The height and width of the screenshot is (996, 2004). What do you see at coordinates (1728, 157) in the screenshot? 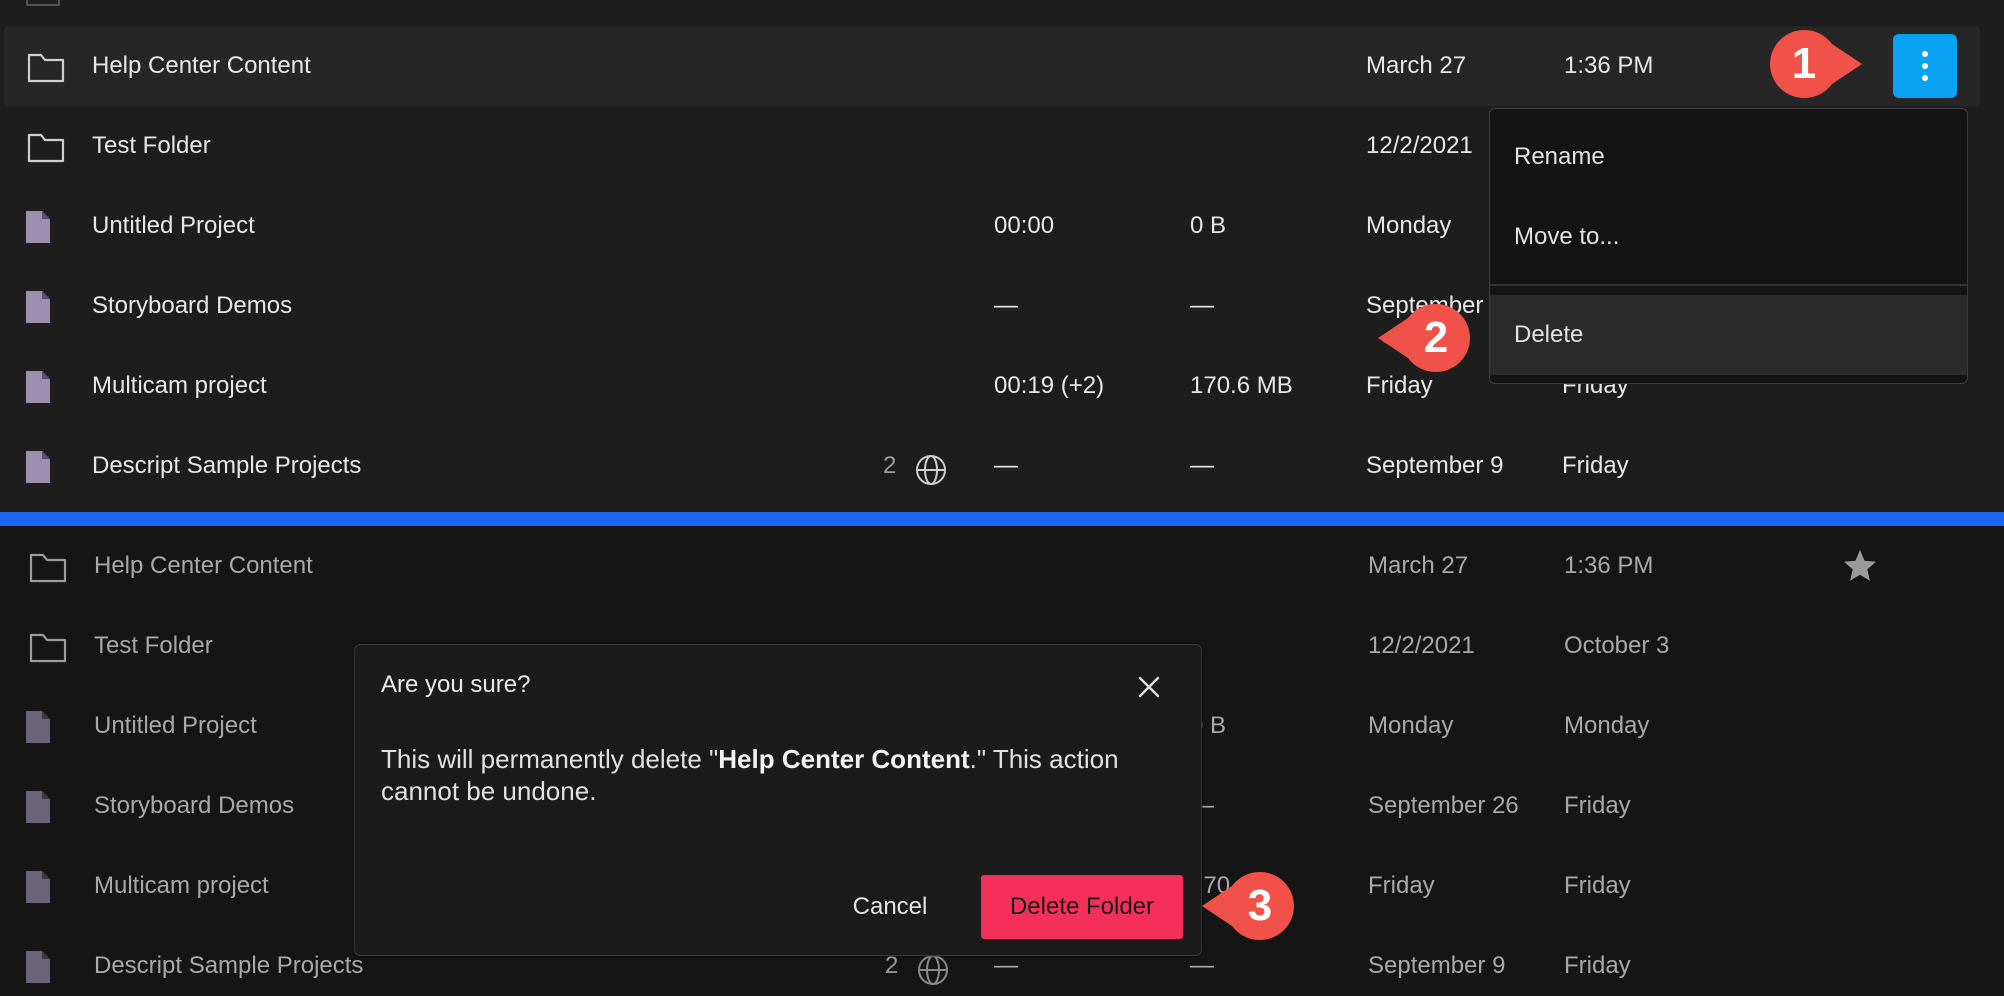
I see `menu-item-rename: Rename` at bounding box center [1728, 157].